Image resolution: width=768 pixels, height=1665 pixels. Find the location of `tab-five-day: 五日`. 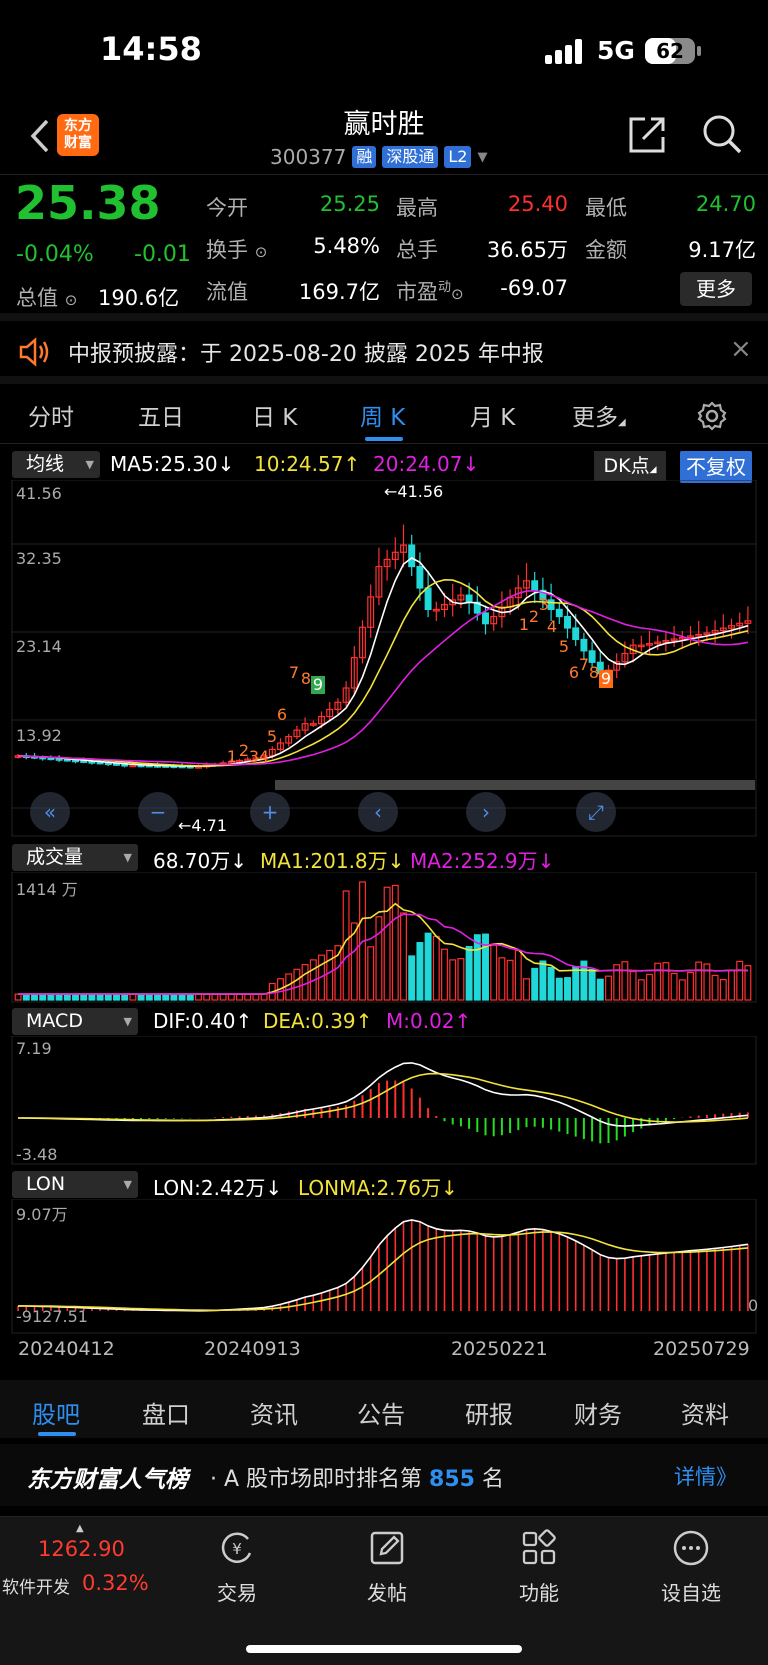

tab-five-day: 五日 is located at coordinates (161, 415).